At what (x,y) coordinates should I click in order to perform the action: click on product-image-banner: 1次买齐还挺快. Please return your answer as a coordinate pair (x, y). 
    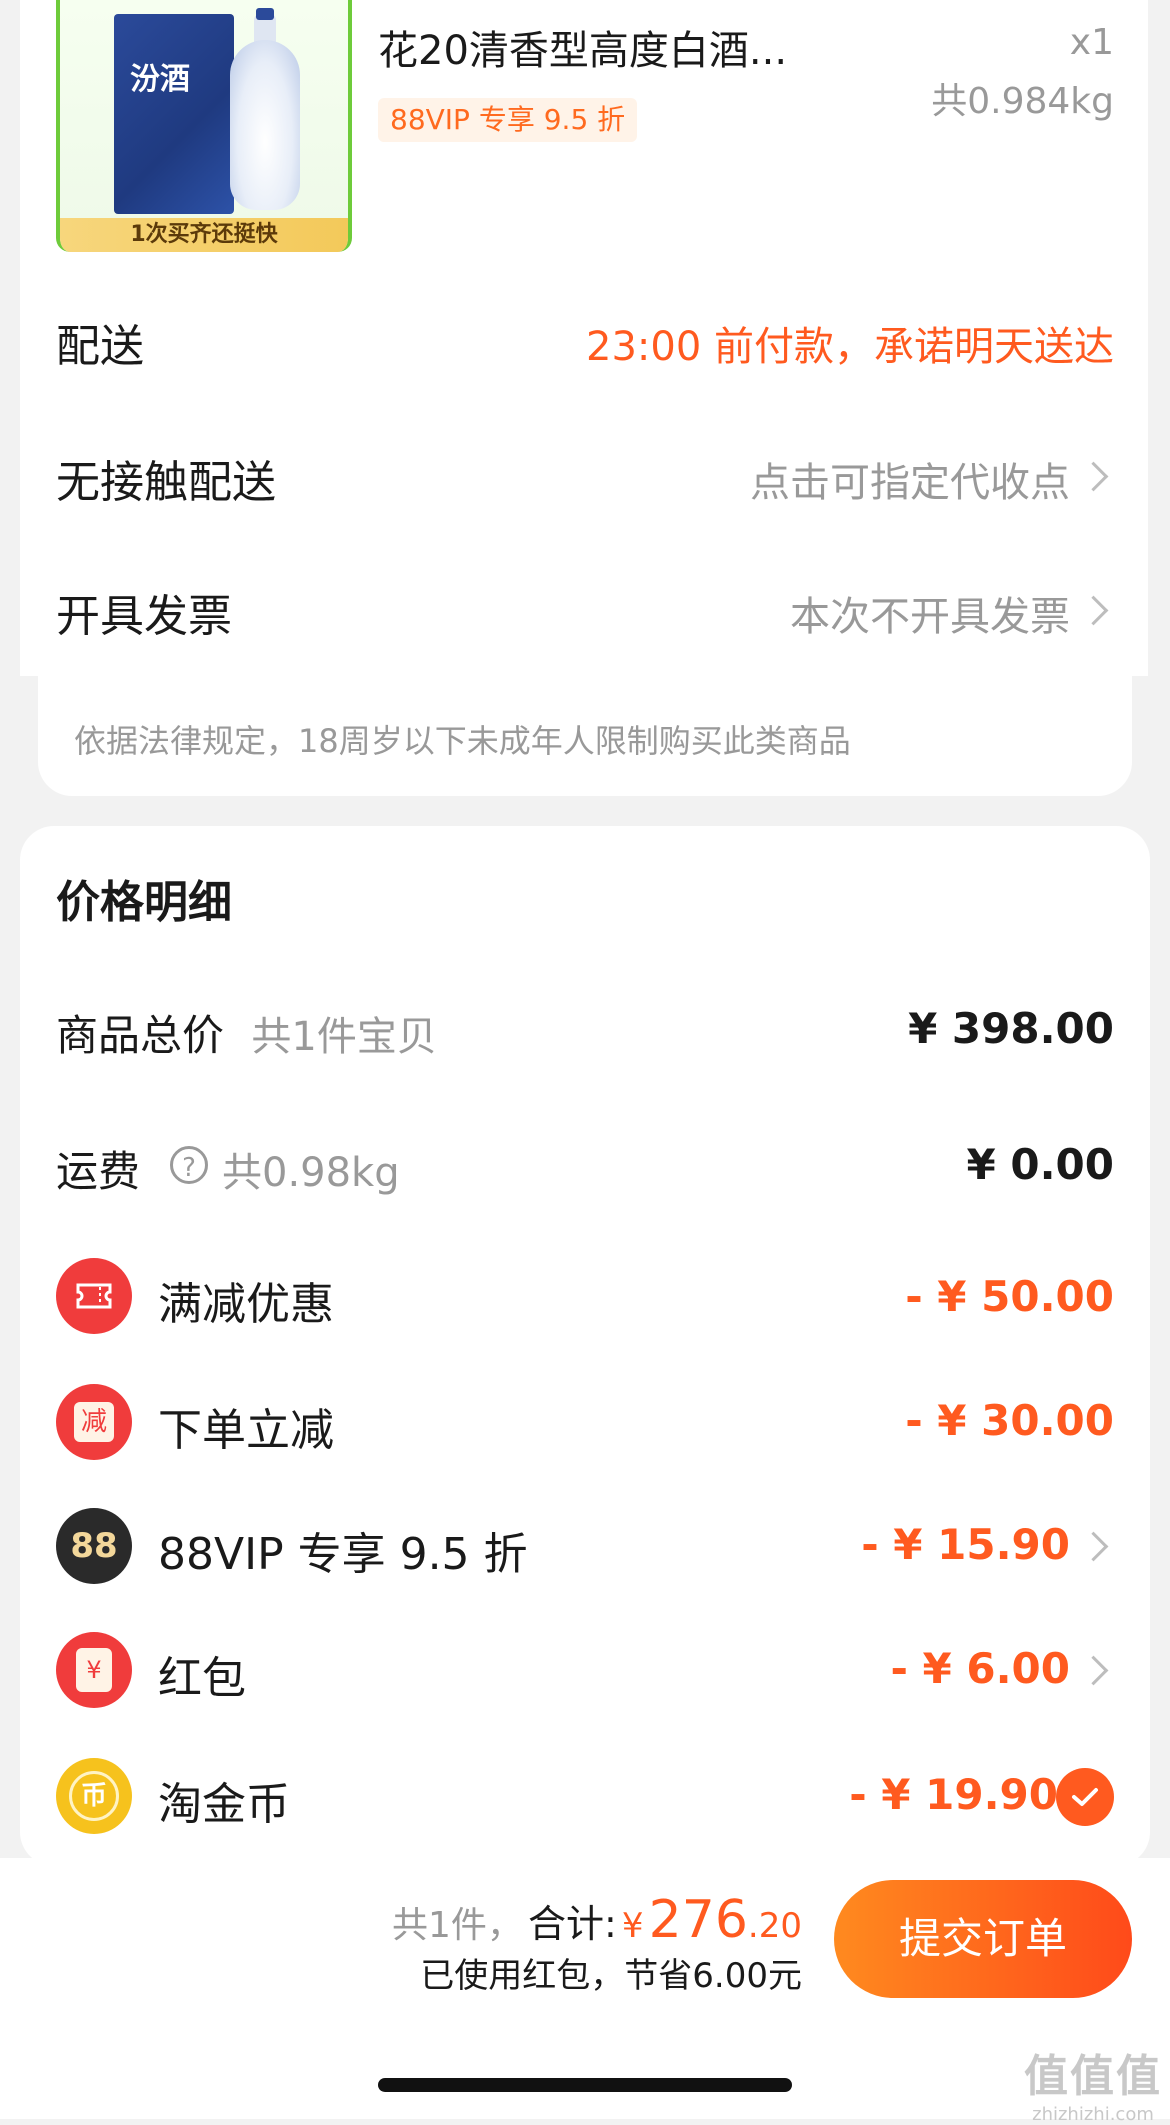
    Looking at the image, I should click on (204, 235).